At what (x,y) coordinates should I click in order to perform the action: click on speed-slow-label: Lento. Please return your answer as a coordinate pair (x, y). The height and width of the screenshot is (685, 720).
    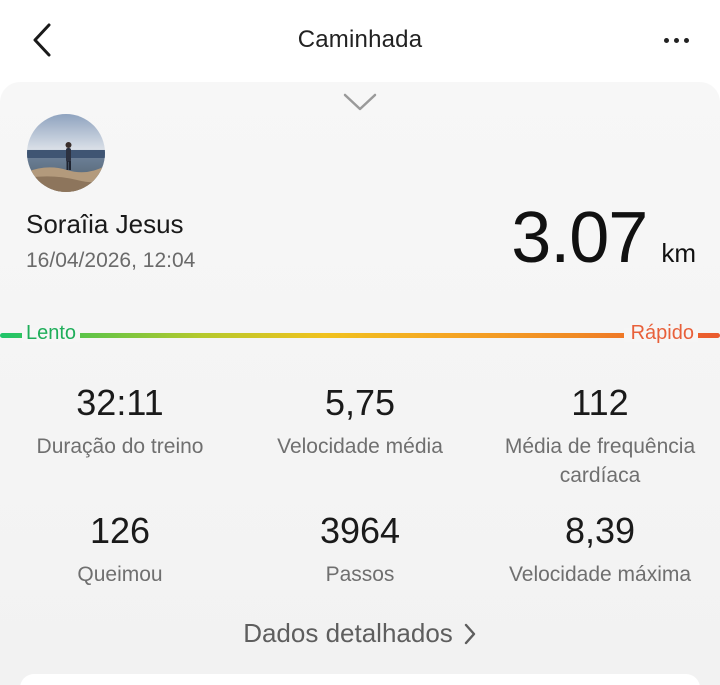
    Looking at the image, I should click on (51, 333).